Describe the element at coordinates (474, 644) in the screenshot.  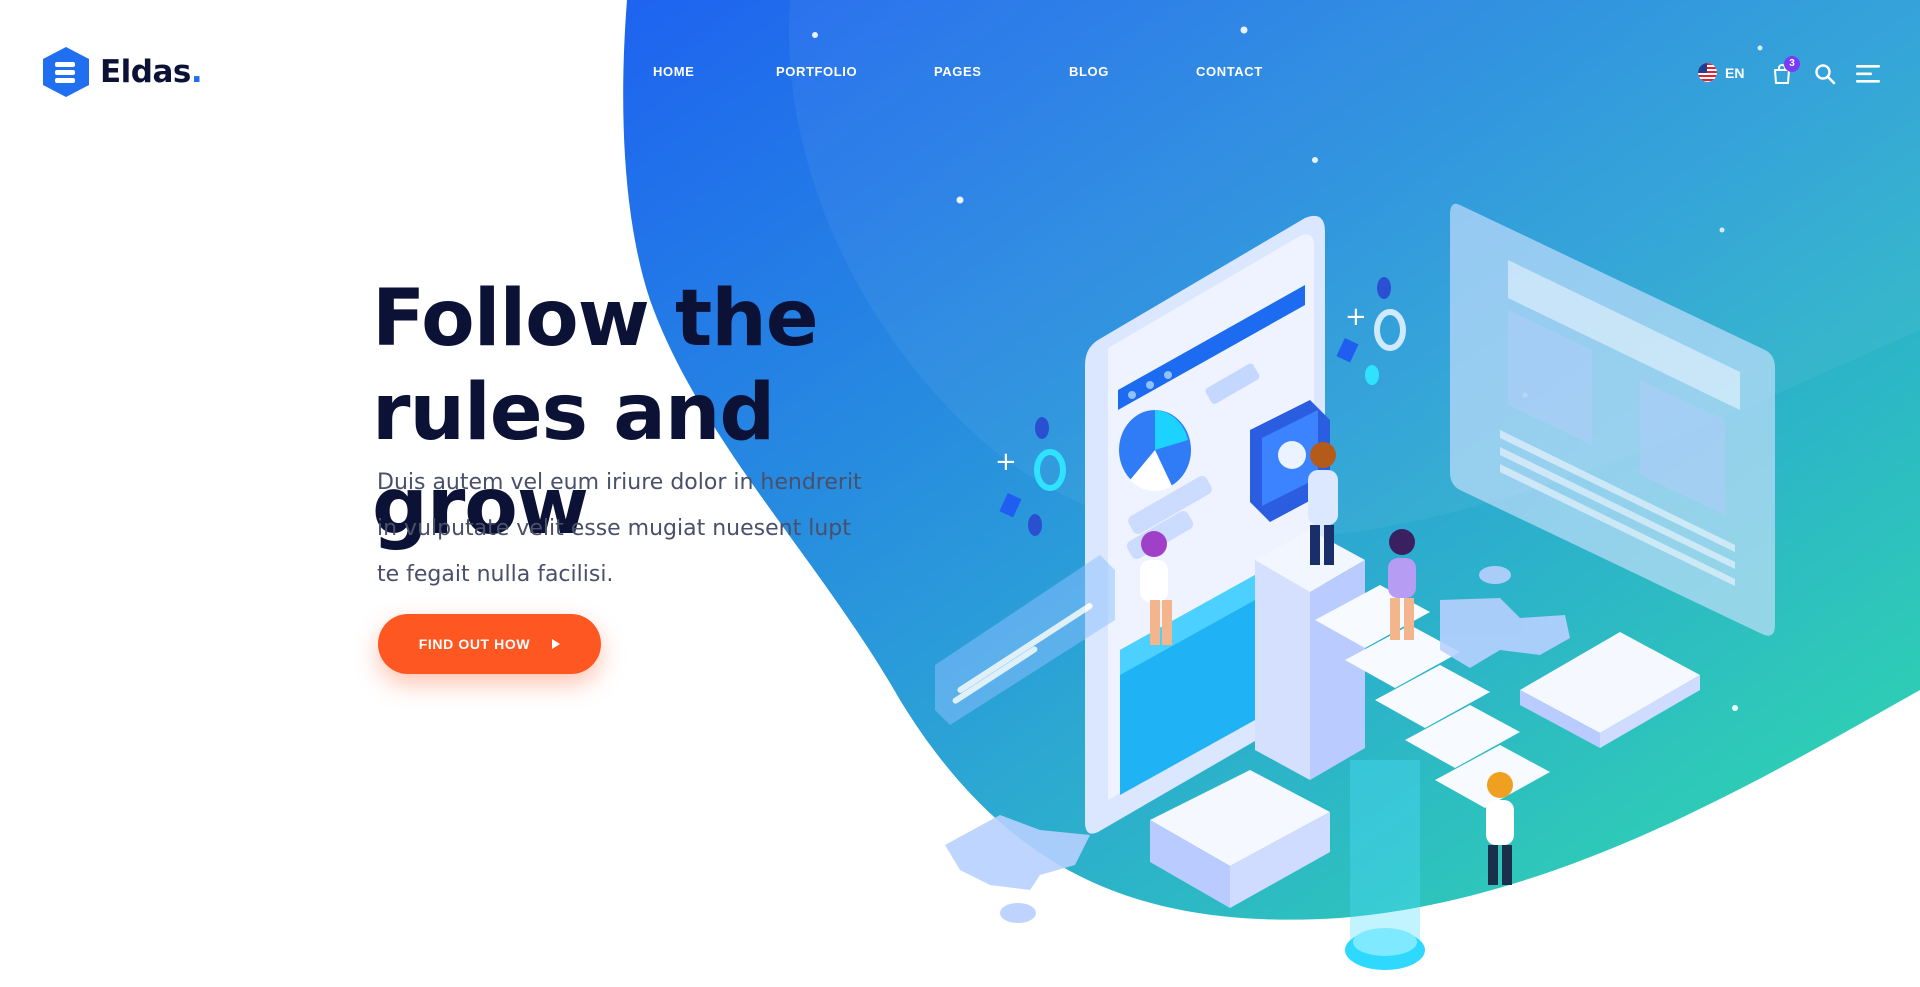
I see `cta-label: FIND OUT HOW` at that location.